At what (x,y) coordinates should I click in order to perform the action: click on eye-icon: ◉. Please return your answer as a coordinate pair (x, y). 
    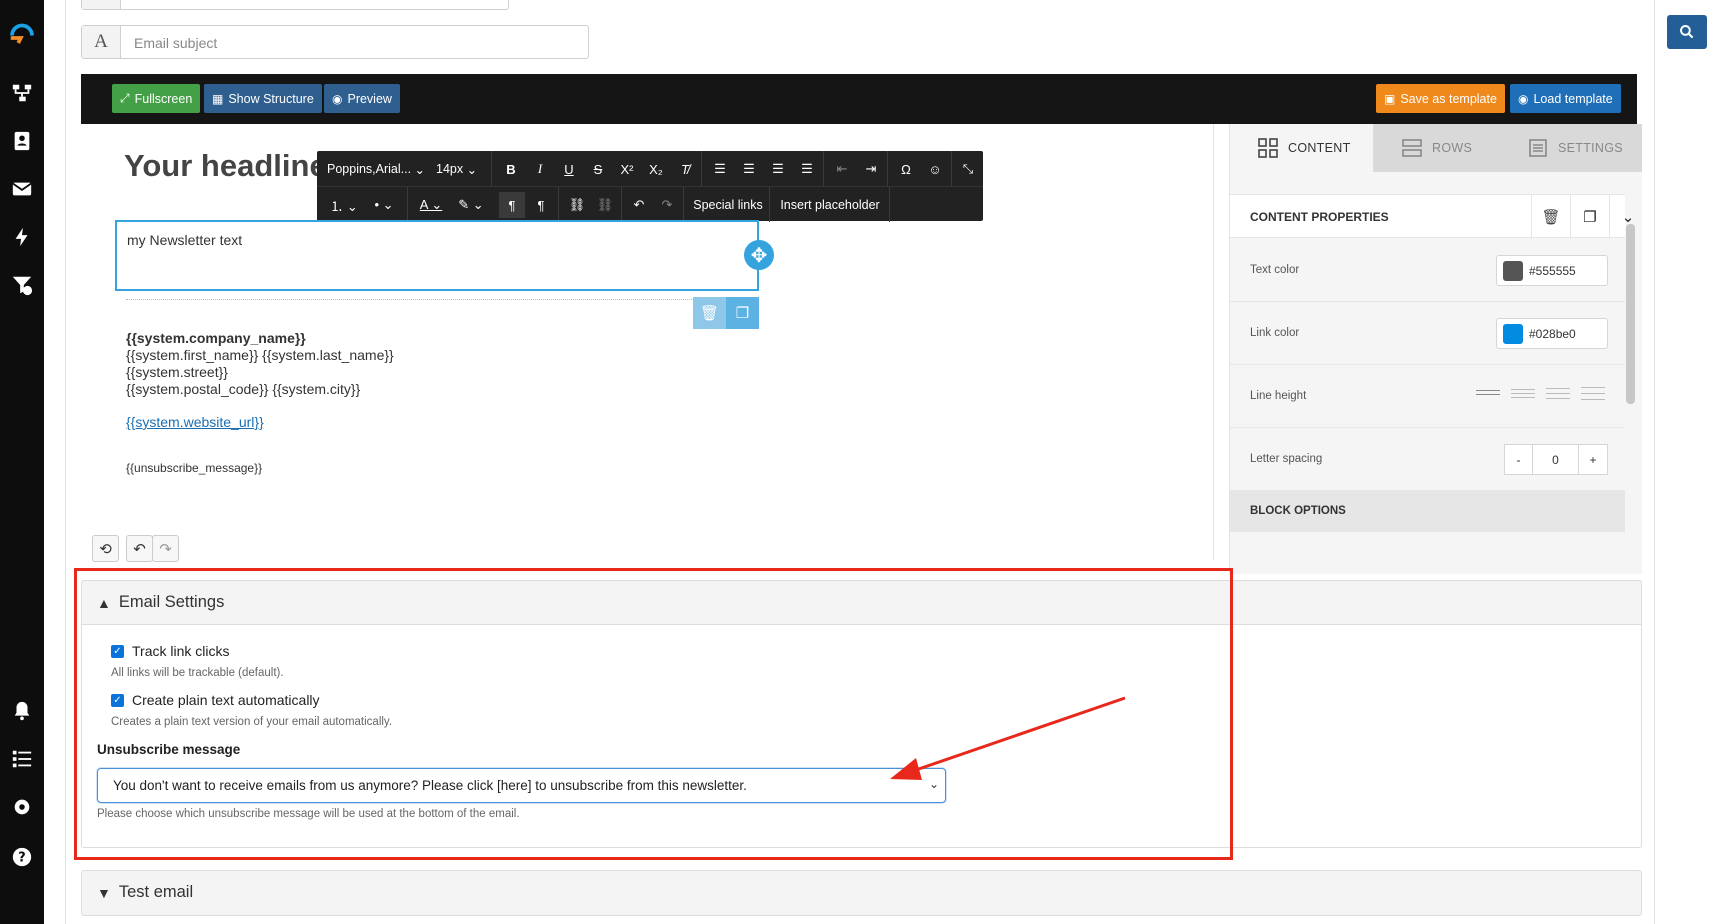
    Looking at the image, I should click on (337, 98).